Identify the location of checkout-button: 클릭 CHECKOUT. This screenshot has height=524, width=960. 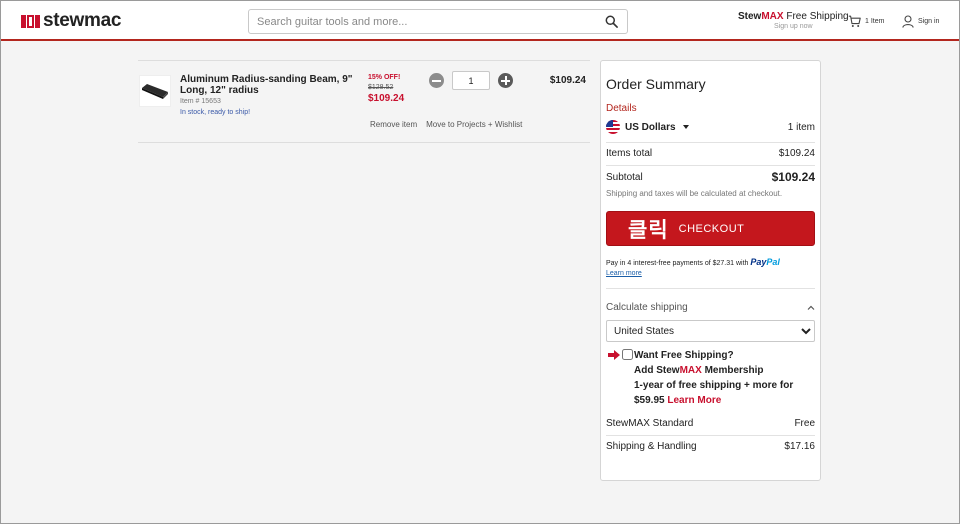
(710, 228).